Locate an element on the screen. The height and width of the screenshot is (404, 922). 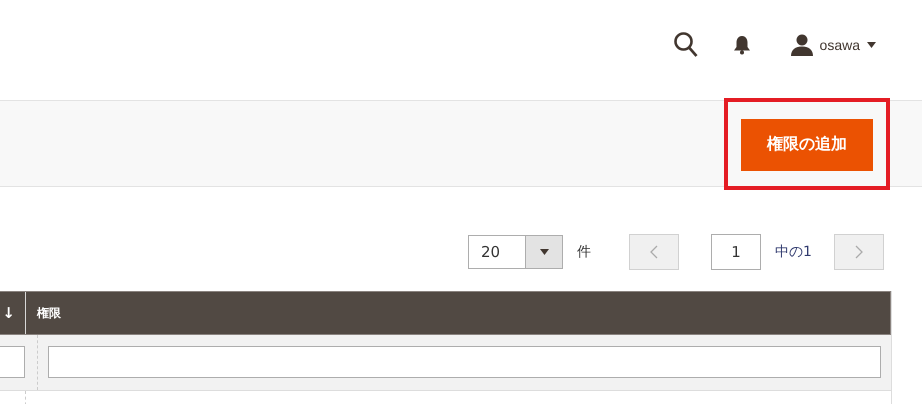
search-icon is located at coordinates (685, 45).